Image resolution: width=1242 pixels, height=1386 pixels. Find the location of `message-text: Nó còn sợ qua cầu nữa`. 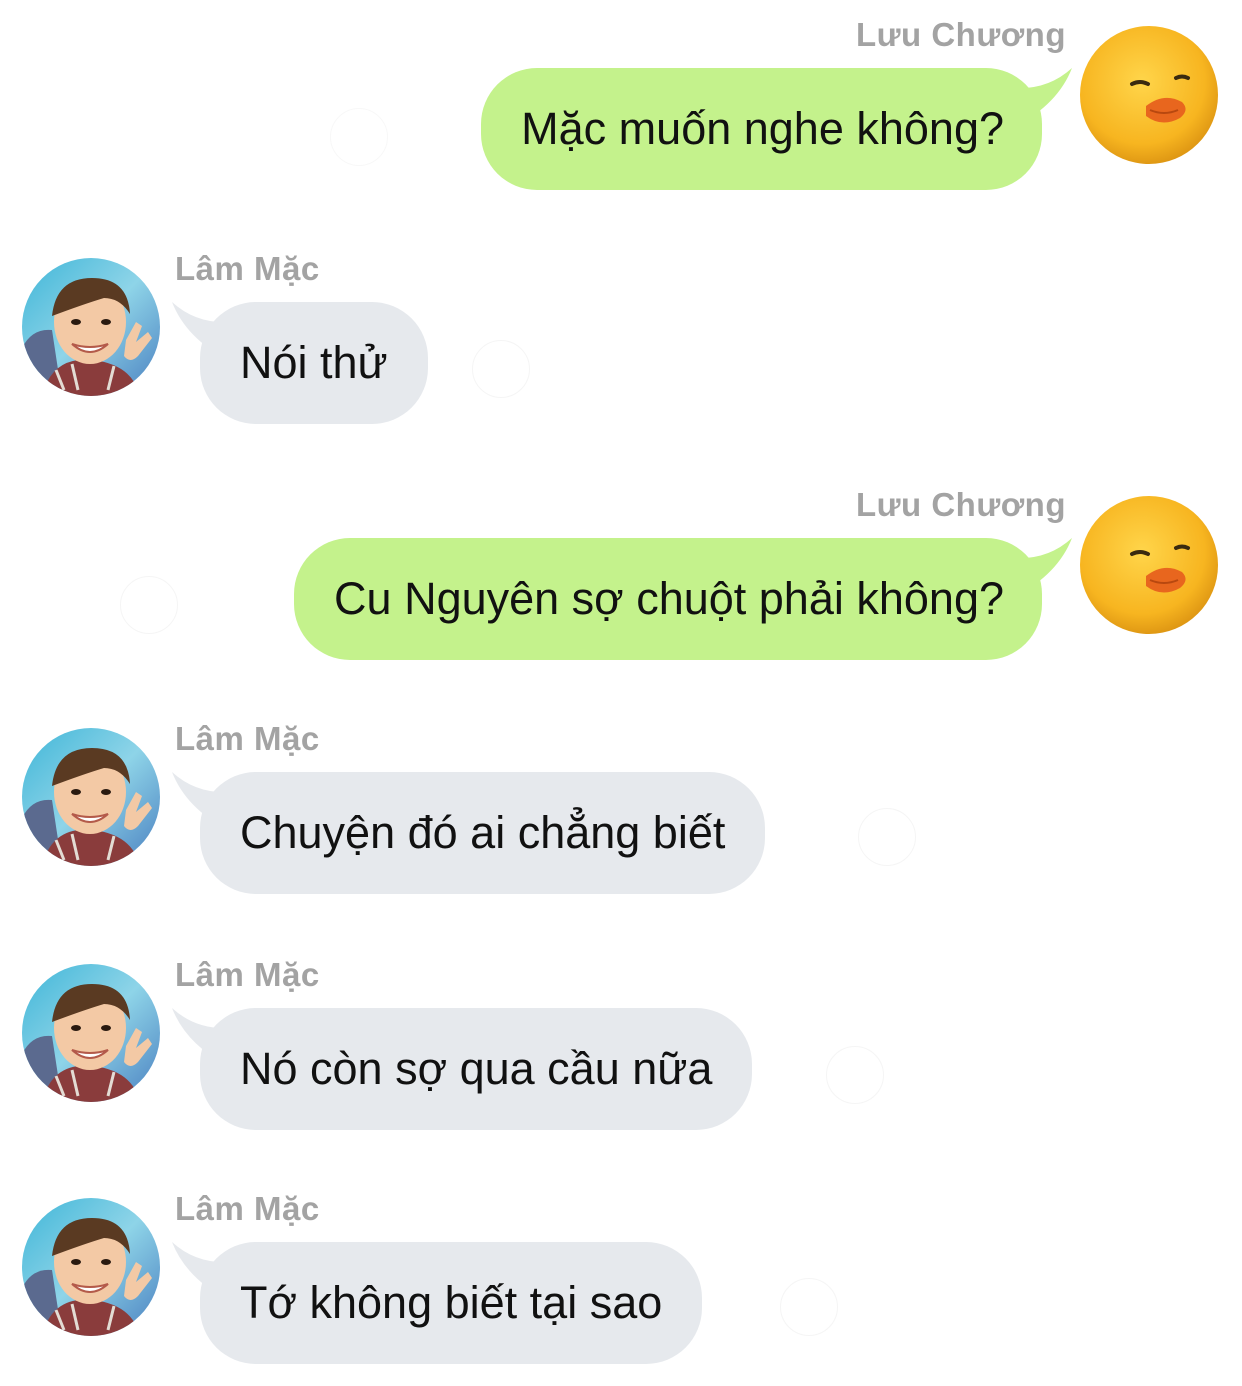

message-text: Nó còn sợ qua cầu nữa is located at coordinates (476, 1068).